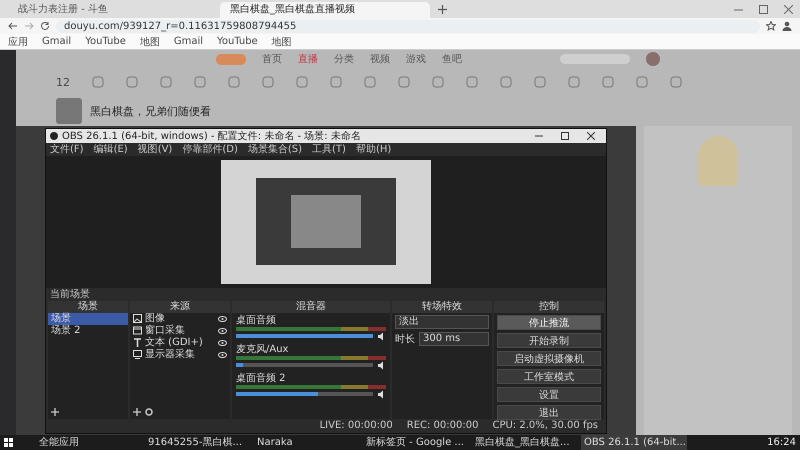 The image size is (800, 450). What do you see at coordinates (549, 412) in the screenshot?
I see `control-button: 退出` at bounding box center [549, 412].